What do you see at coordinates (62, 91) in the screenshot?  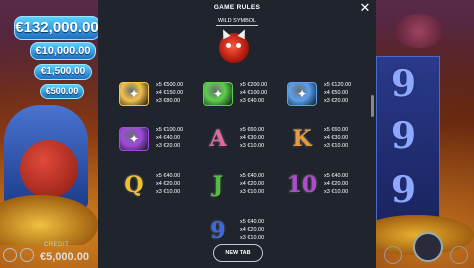 I see `jackpot-mini: €500.00` at bounding box center [62, 91].